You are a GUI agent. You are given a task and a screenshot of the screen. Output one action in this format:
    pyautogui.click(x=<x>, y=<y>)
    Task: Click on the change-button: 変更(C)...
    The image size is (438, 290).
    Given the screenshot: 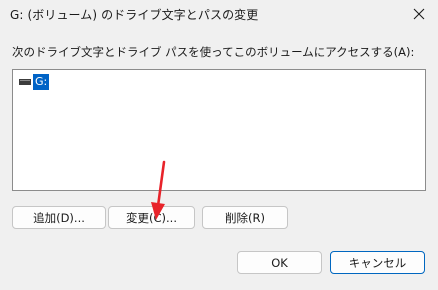 What is the action you would take?
    pyautogui.click(x=151, y=217)
    